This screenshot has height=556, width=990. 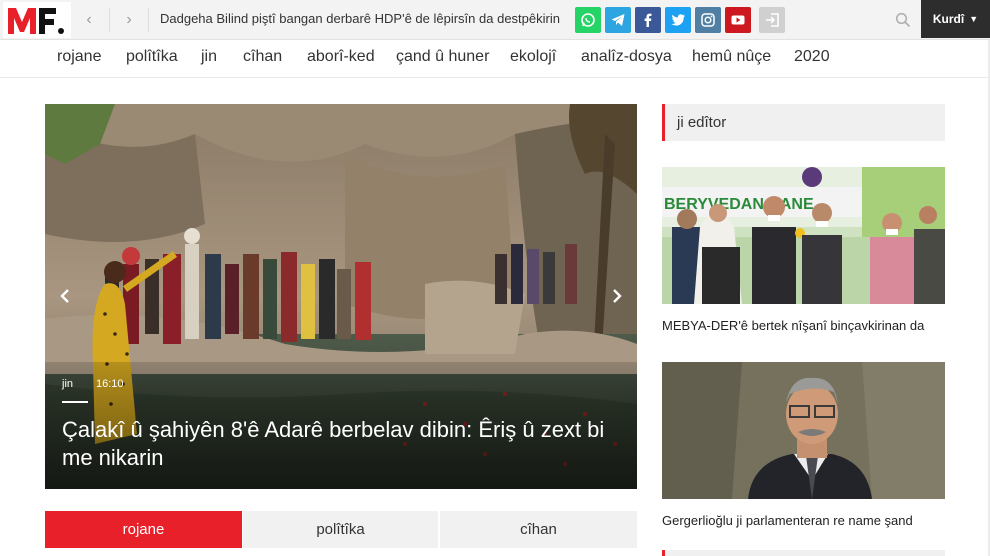 I want to click on sidebar-next-heading, so click(x=803, y=553).